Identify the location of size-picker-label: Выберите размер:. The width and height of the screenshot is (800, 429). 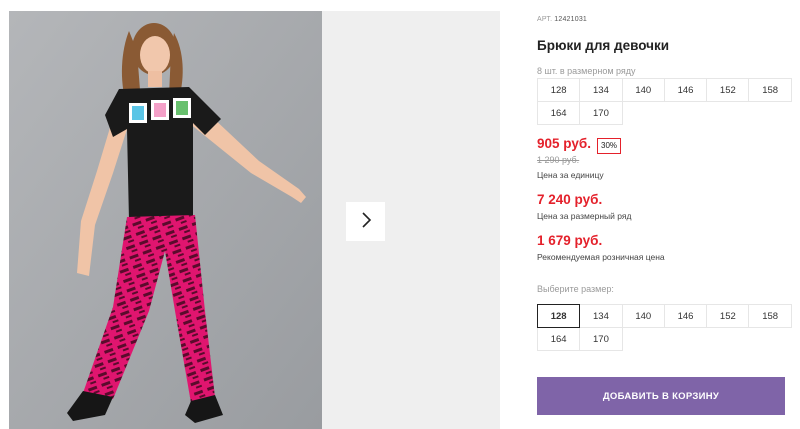
(575, 289).